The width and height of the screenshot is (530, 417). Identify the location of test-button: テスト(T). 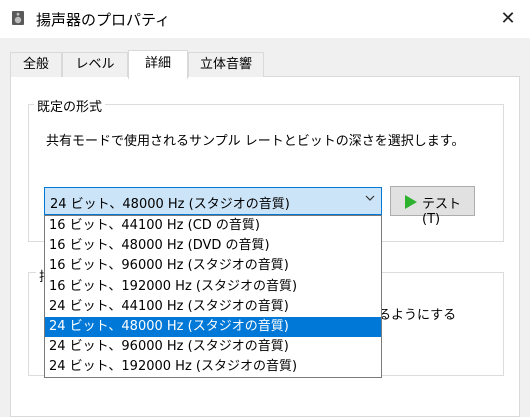
(432, 206).